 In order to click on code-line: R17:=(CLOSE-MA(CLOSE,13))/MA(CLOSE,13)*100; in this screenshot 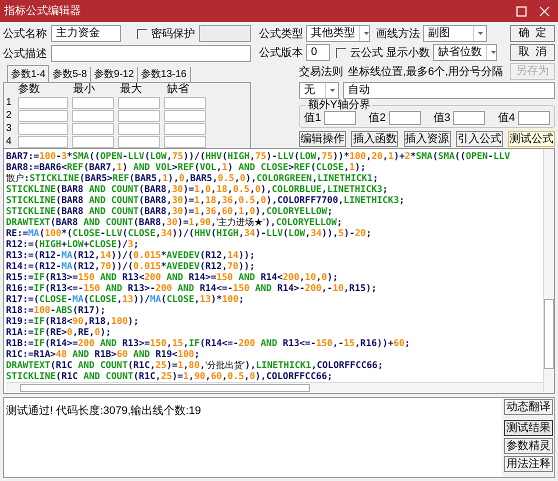, I will do `click(126, 299)`.